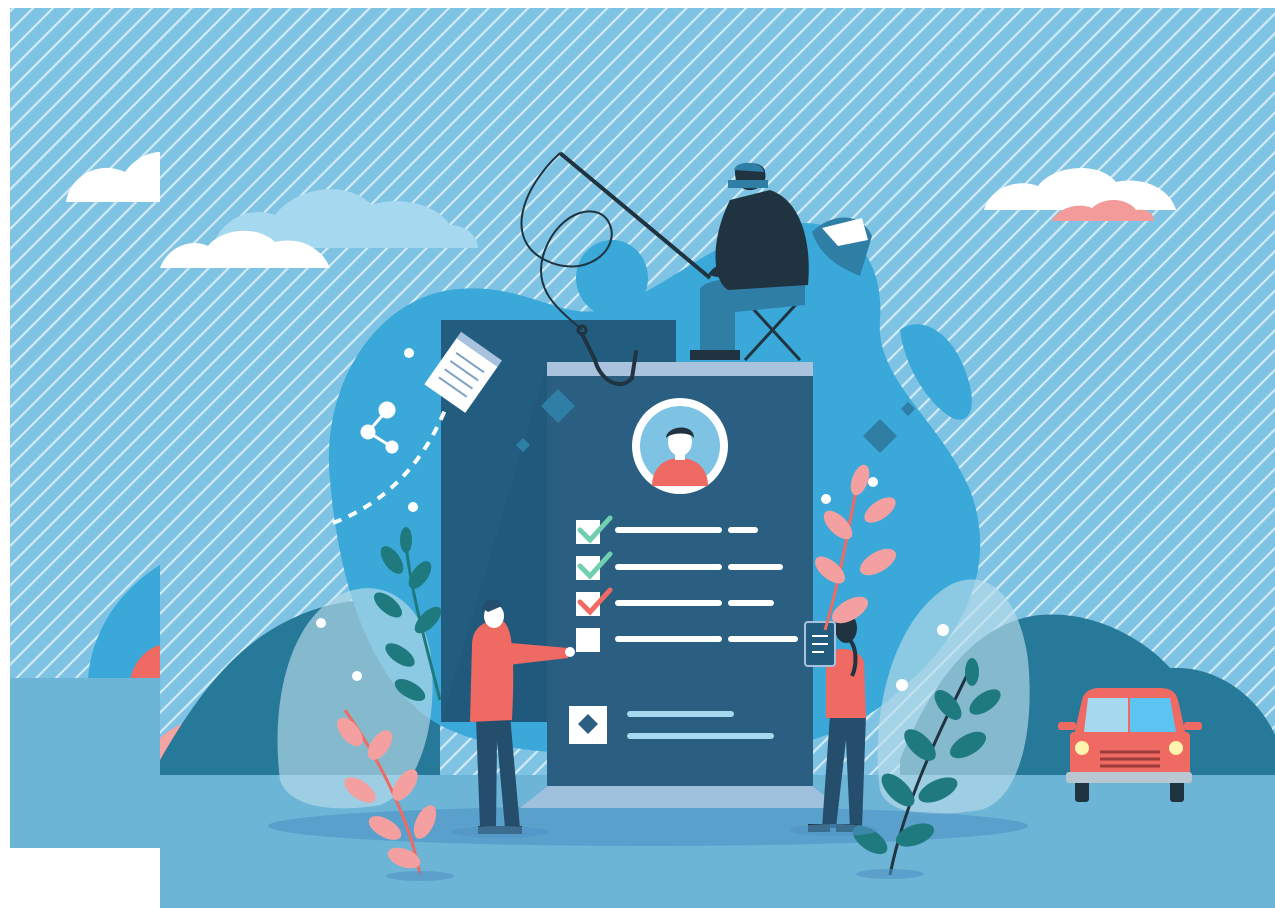 This screenshot has height=908, width=1275. What do you see at coordinates (680, 446) in the screenshot?
I see `avatar-portrait` at bounding box center [680, 446].